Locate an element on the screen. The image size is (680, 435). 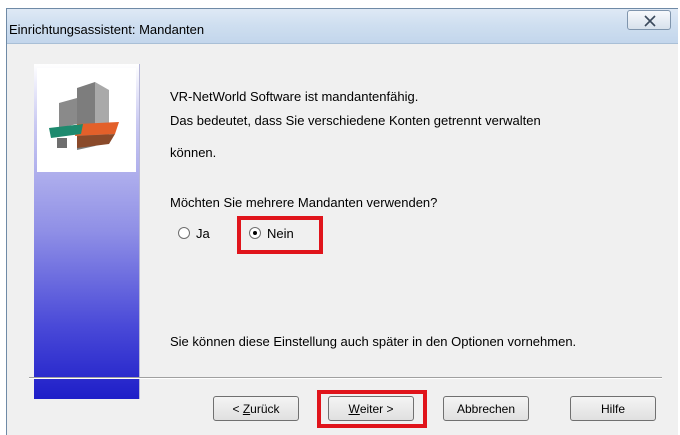
info-line-1: VR-NetWorld Software ist mandantenfähig. is located at coordinates (294, 96).